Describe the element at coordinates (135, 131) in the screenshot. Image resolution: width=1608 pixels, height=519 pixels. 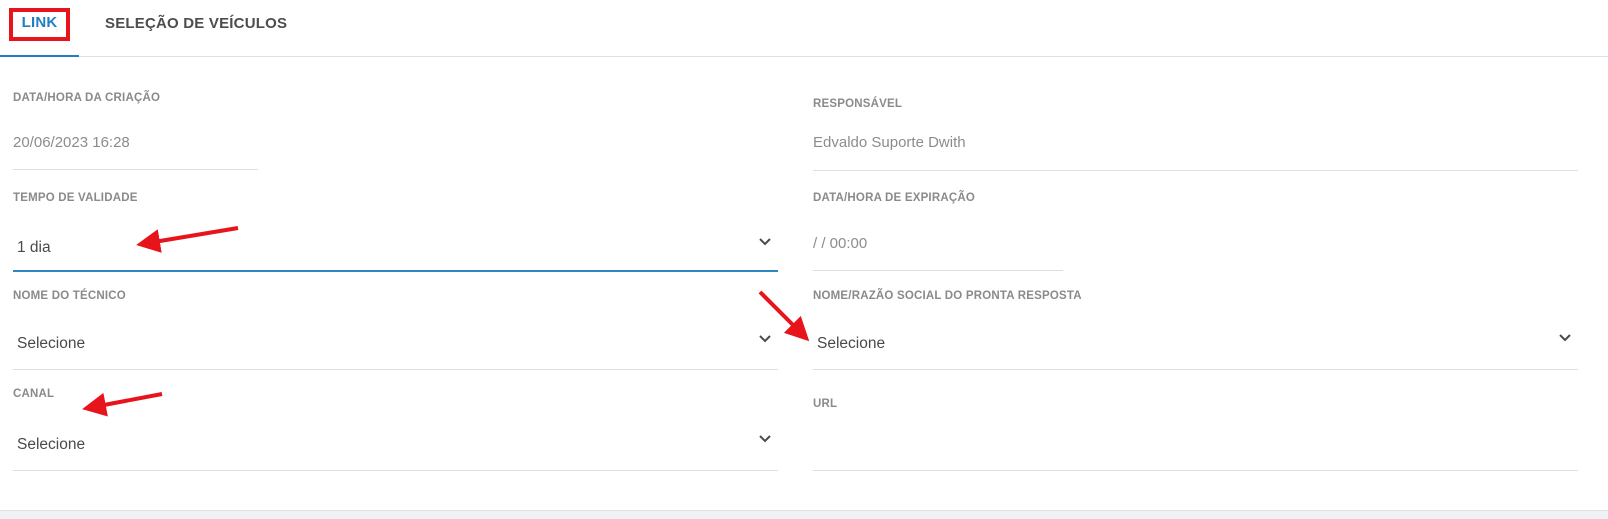
I see `created-at-field: DATA/HORA DA CRIAÇÃO 20/06/2023 16:28` at that location.